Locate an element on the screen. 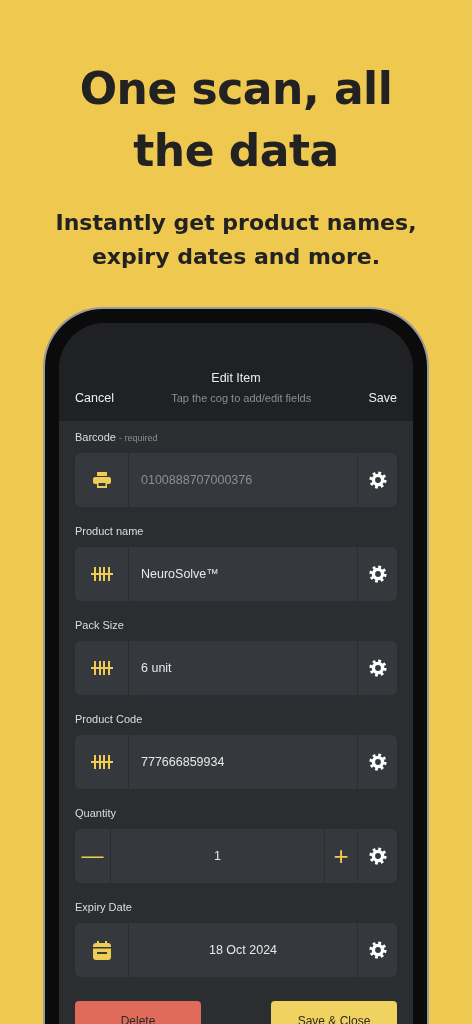 This screenshot has height=1024, width=472. cancel-link: Cancel is located at coordinates (94, 398).